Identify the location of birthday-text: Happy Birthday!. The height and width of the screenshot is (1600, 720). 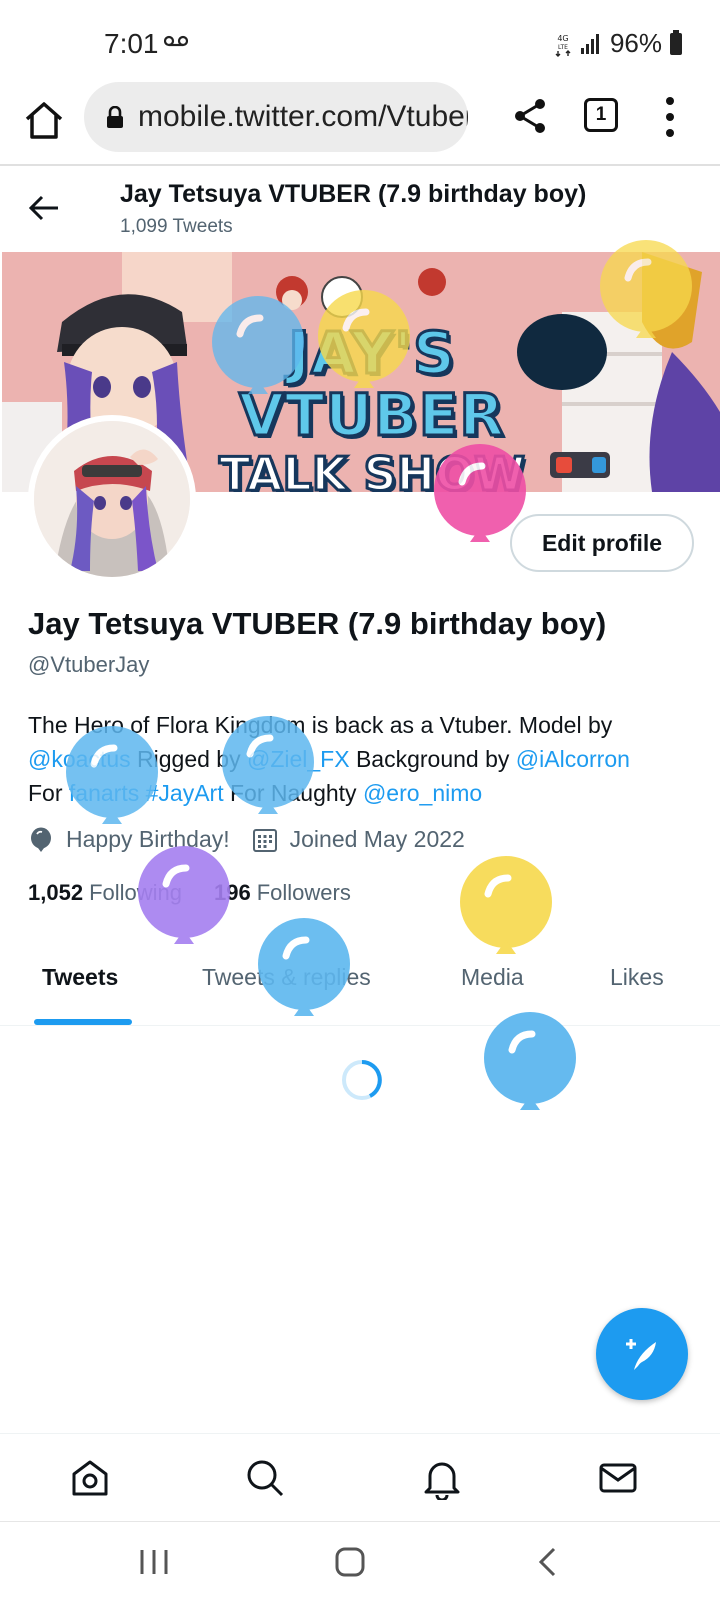
(148, 839).